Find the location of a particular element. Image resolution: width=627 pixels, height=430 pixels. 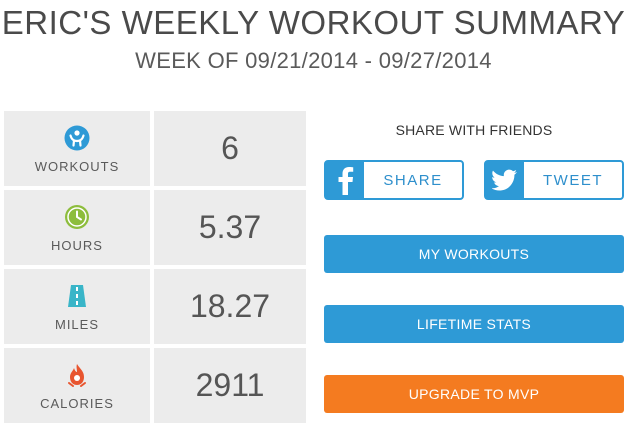

stat-label-cell: WORKOUTS is located at coordinates (77, 148).